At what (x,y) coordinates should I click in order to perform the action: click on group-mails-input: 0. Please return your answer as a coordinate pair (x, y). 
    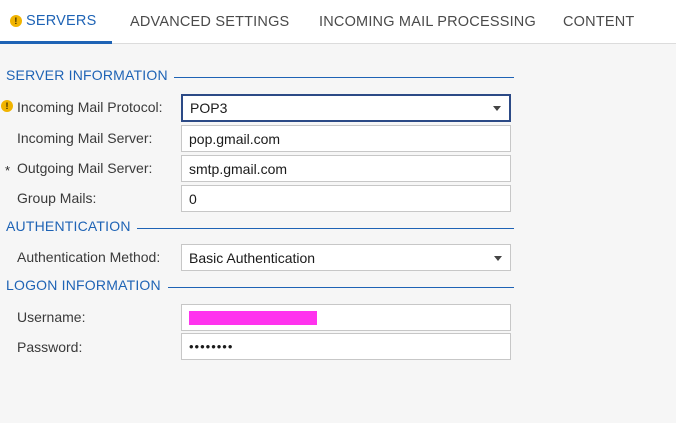
    Looking at the image, I should click on (346, 198).